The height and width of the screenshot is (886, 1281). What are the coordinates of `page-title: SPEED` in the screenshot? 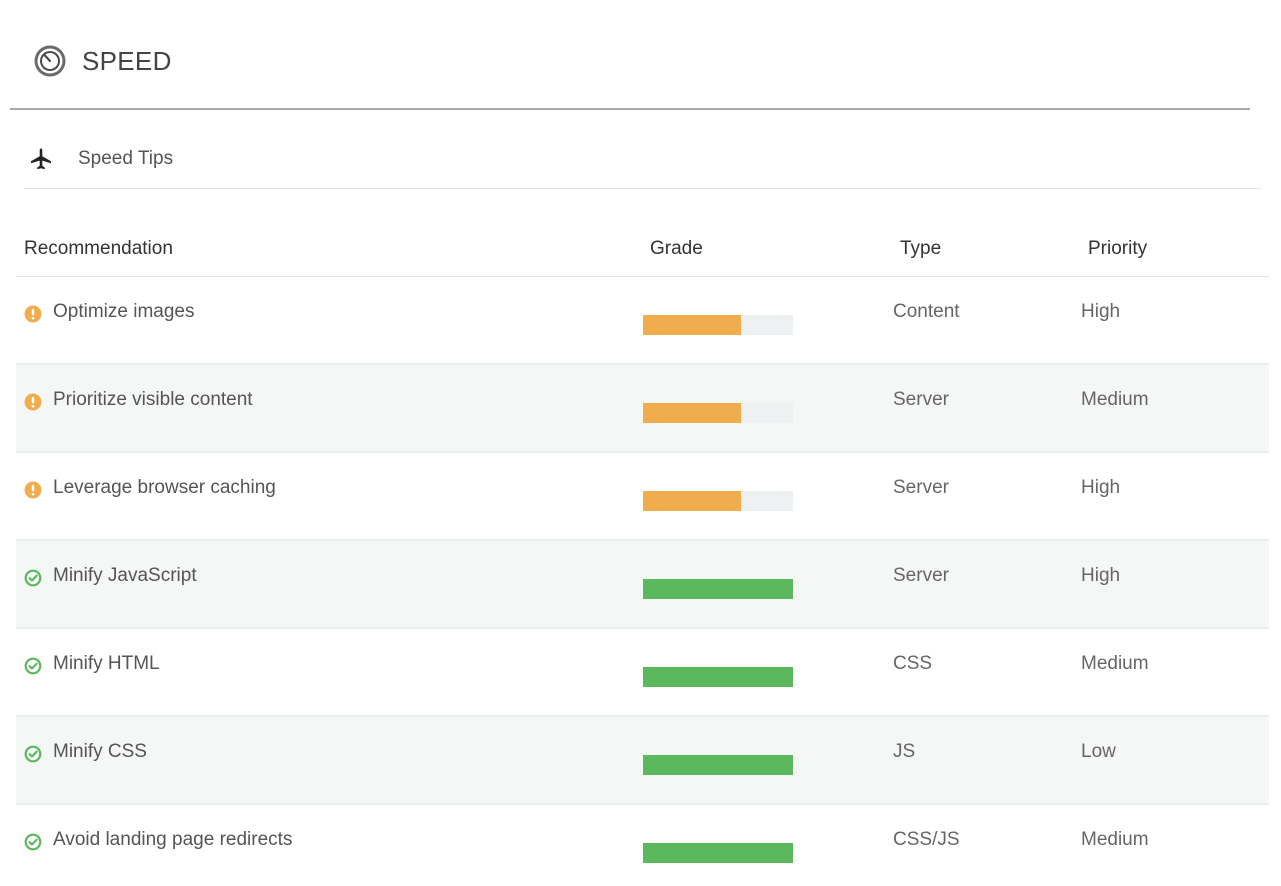 It's located at (127, 60).